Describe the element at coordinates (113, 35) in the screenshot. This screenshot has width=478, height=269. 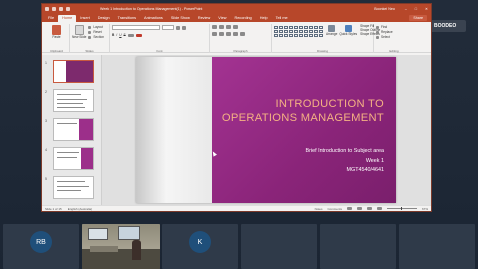
I see `bold-button: B` at that location.